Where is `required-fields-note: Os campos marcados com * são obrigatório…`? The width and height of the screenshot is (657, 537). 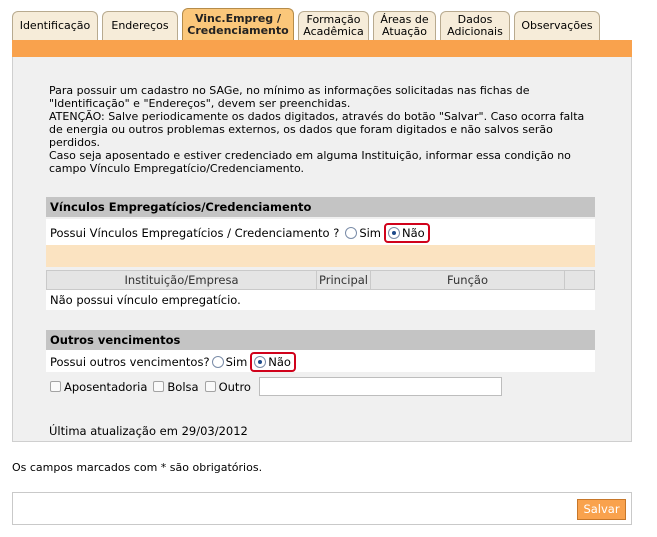 required-fields-note: Os campos marcados com * são obrigatório… is located at coordinates (137, 467).